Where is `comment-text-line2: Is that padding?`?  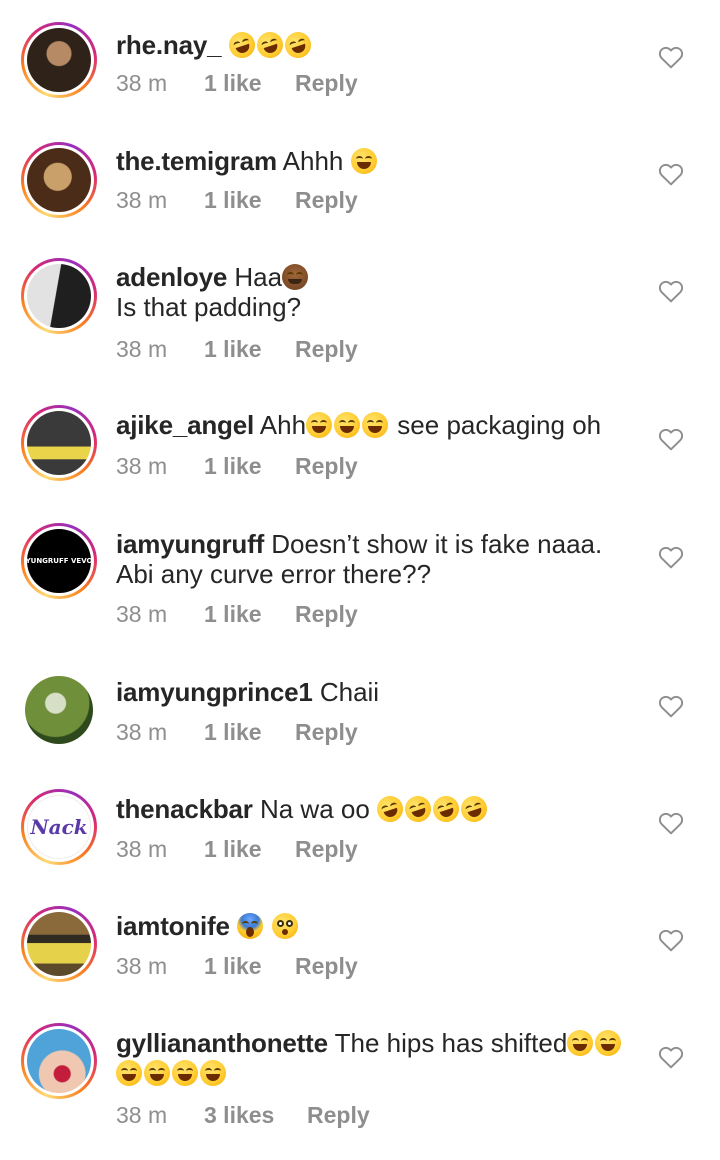 comment-text-line2: Is that padding? is located at coordinates (209, 307).